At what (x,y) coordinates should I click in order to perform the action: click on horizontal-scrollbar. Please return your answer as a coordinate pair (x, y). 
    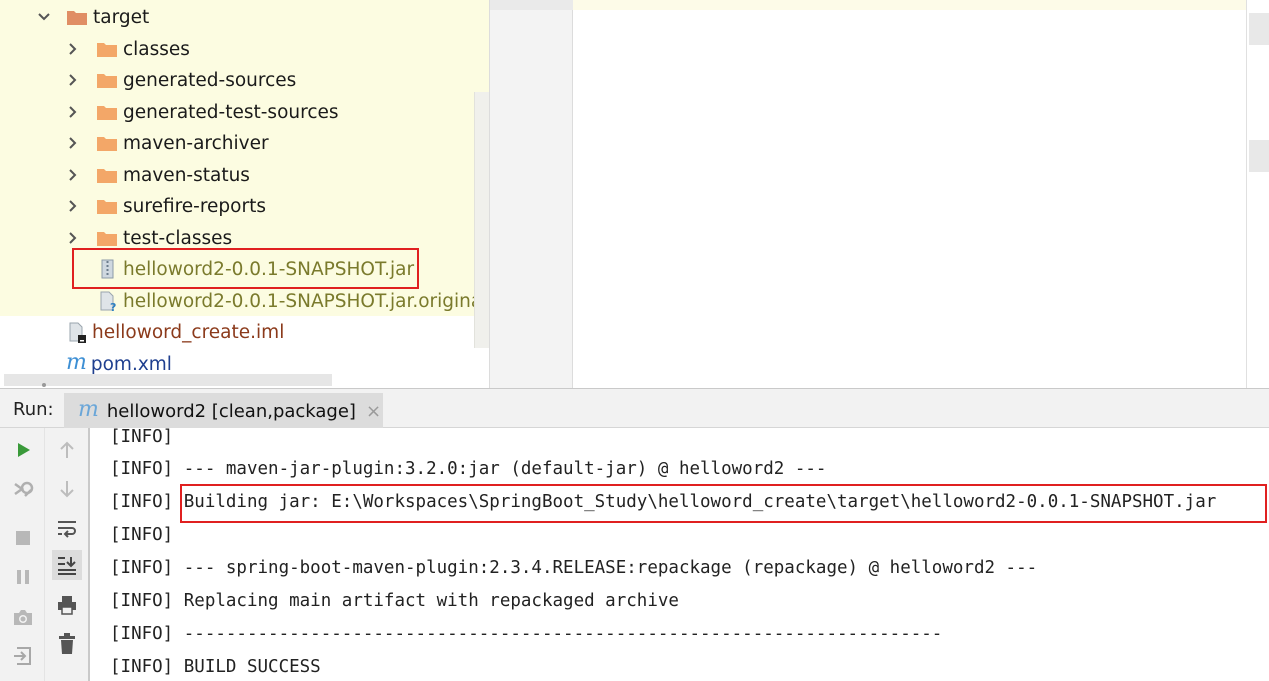
    Looking at the image, I should click on (168, 380).